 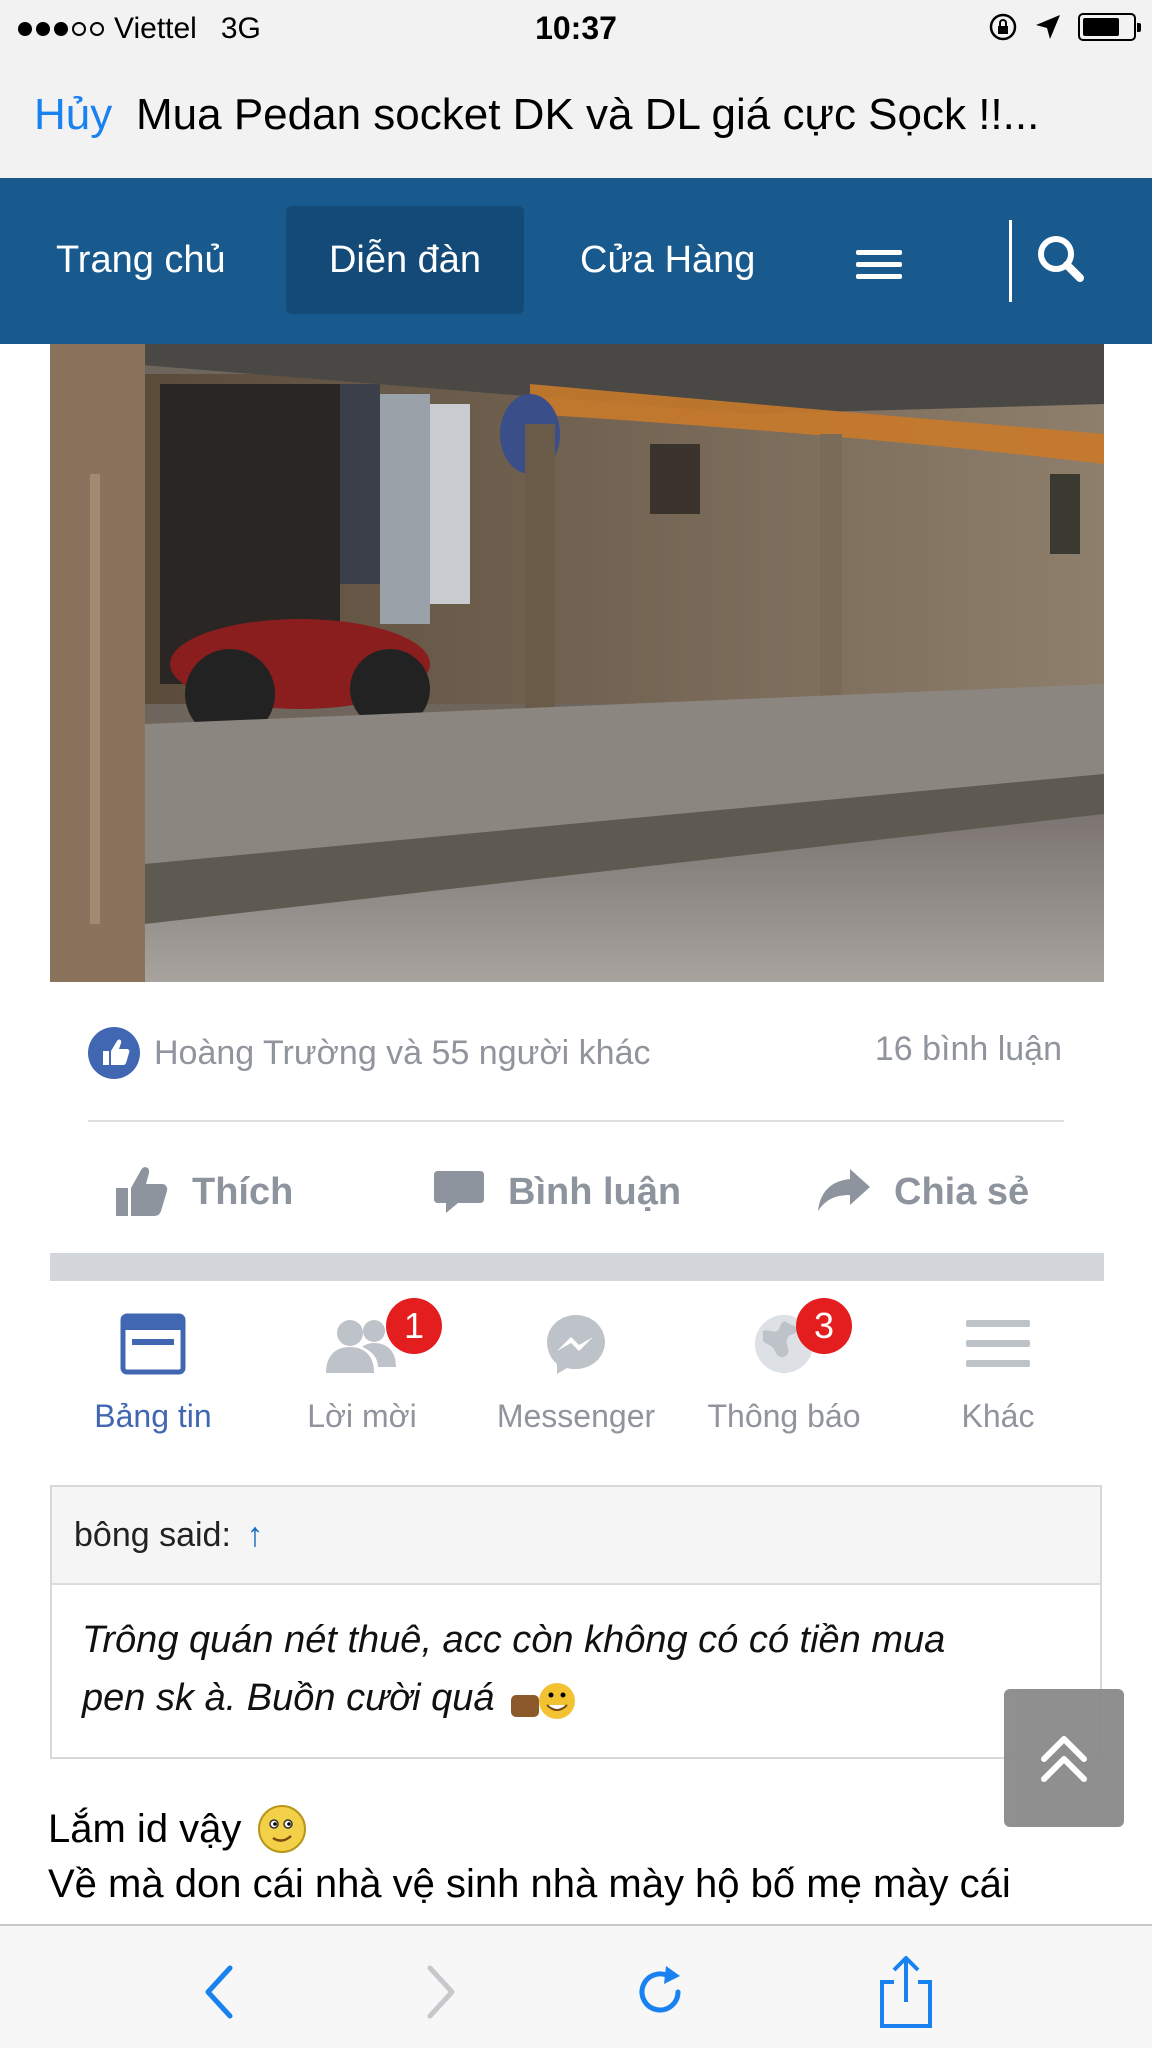 I want to click on tab-label: Khác, so click(x=998, y=1416).